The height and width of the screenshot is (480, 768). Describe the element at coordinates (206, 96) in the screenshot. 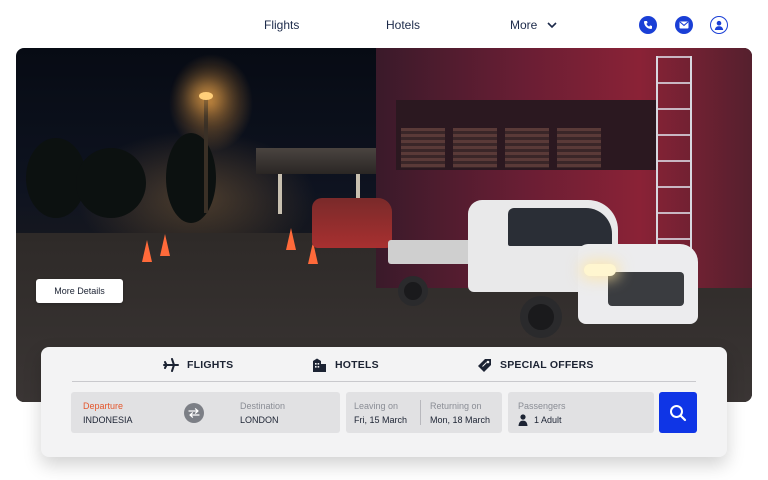

I see `lamp-glow` at that location.